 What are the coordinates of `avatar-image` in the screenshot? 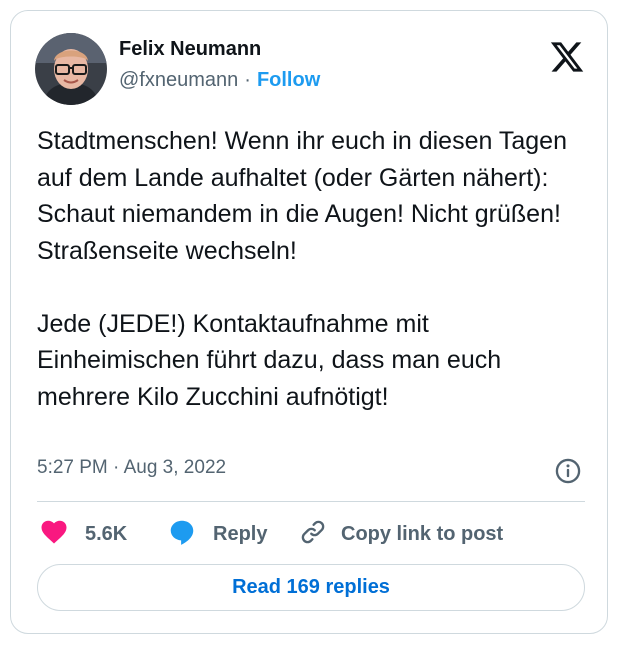 It's located at (71, 69).